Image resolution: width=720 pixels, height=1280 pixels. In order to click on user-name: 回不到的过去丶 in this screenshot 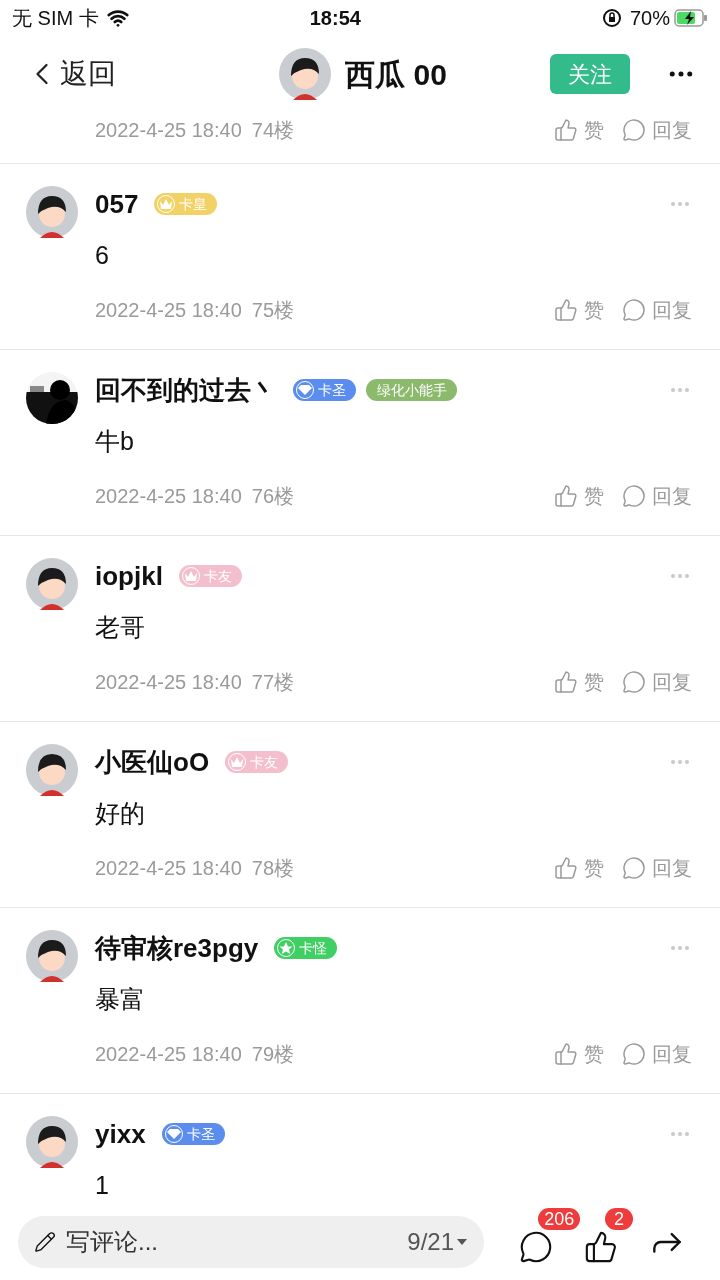, I will do `click(186, 390)`.